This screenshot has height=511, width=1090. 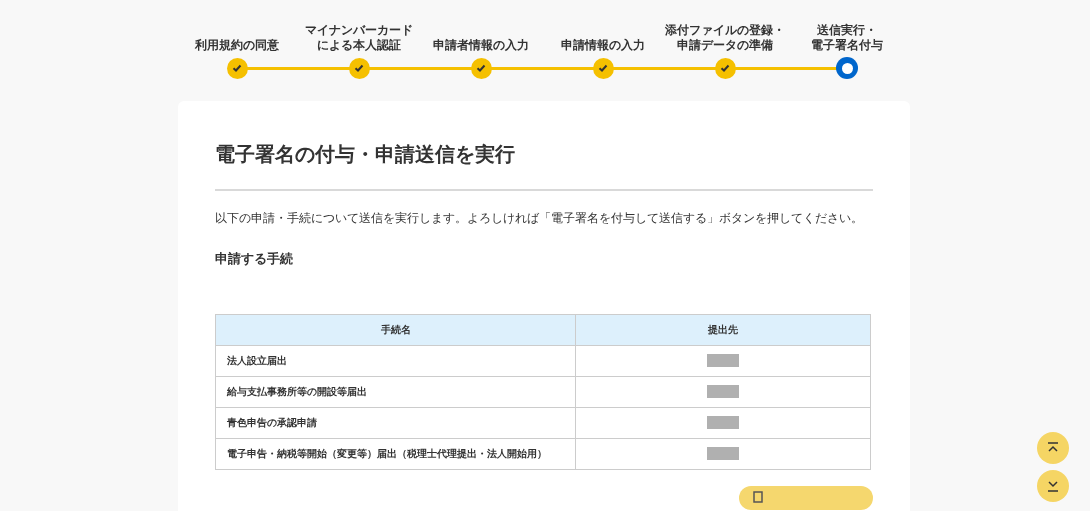 I want to click on step-label: 送信実行・, so click(x=847, y=30).